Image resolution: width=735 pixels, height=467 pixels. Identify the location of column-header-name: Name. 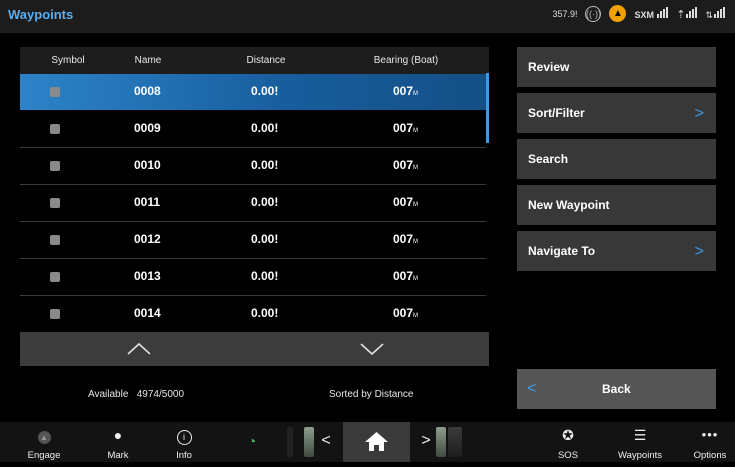
(148, 60).